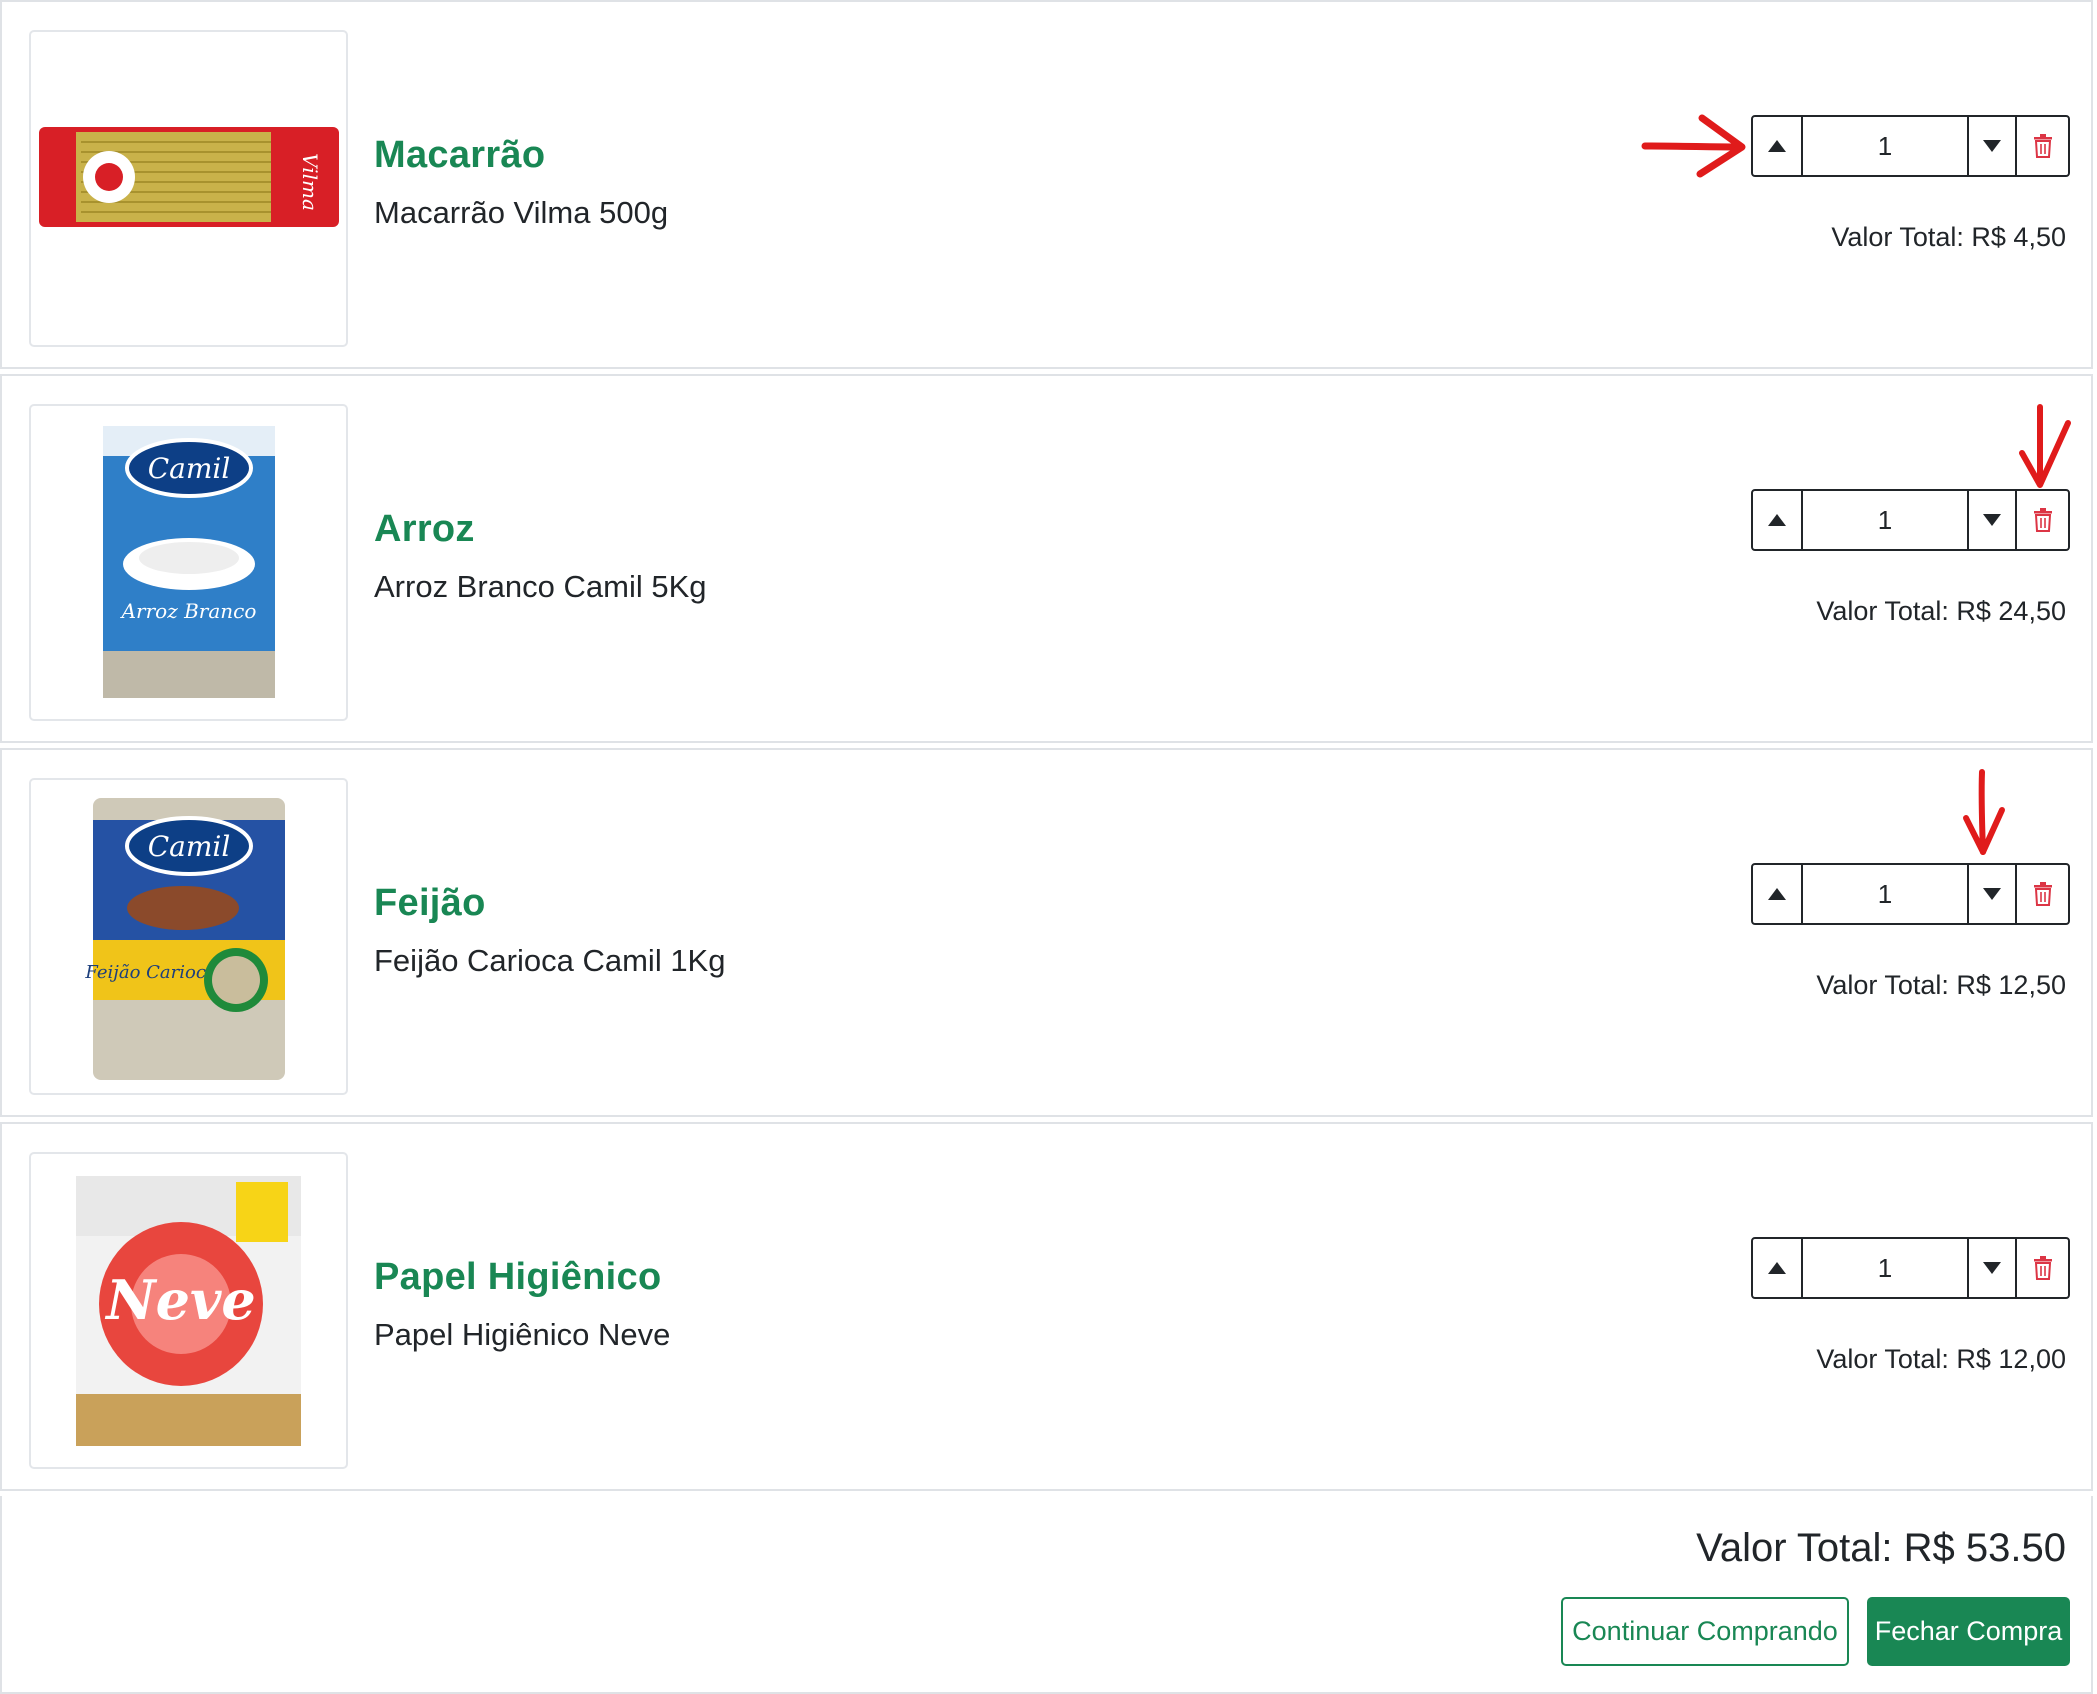 The image size is (2097, 1694). I want to click on svg-text: Neve, so click(179, 1300).